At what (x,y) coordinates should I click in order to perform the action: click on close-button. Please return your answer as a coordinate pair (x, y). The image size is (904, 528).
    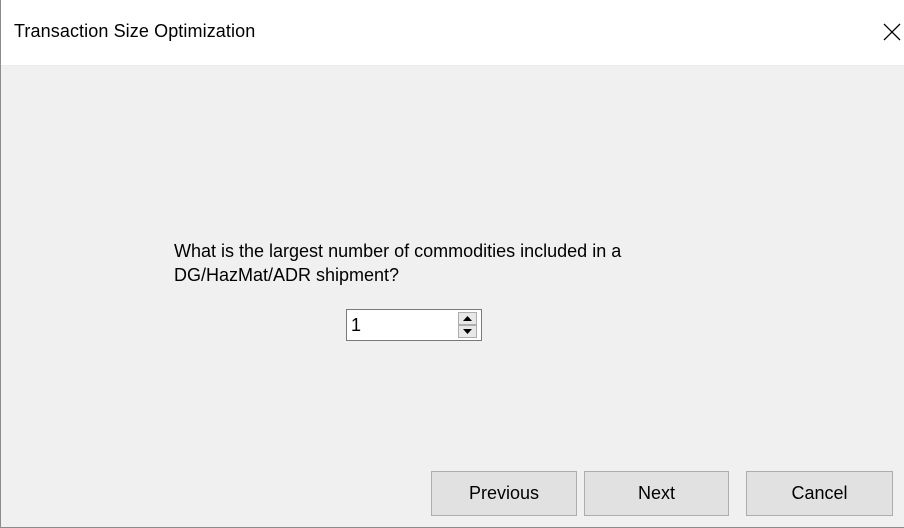
    Looking at the image, I should click on (892, 32).